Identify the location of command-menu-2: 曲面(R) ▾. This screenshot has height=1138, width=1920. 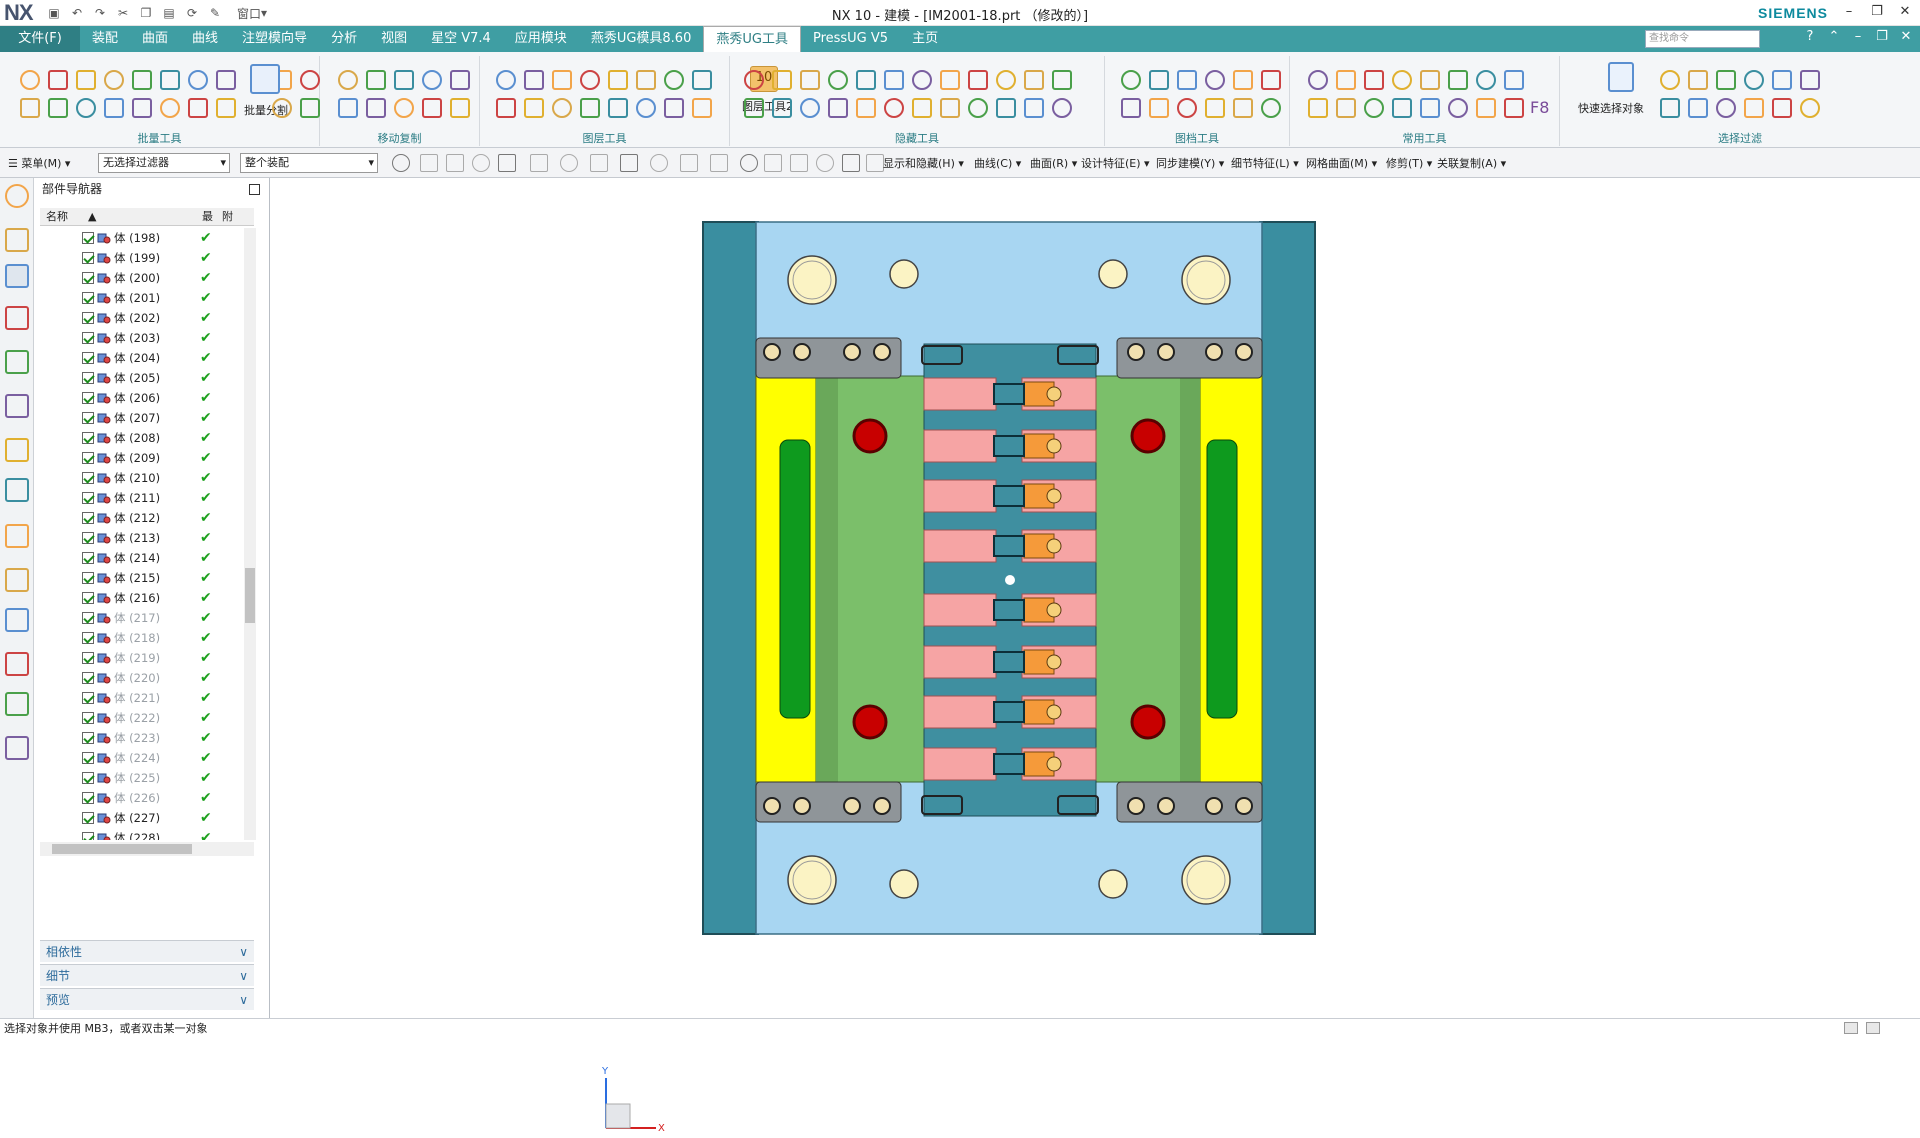
(1053, 163).